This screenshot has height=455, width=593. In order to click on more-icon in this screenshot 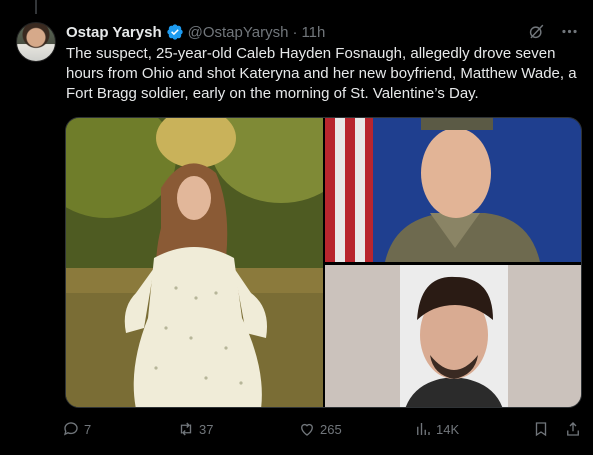, I will do `click(569, 31)`.